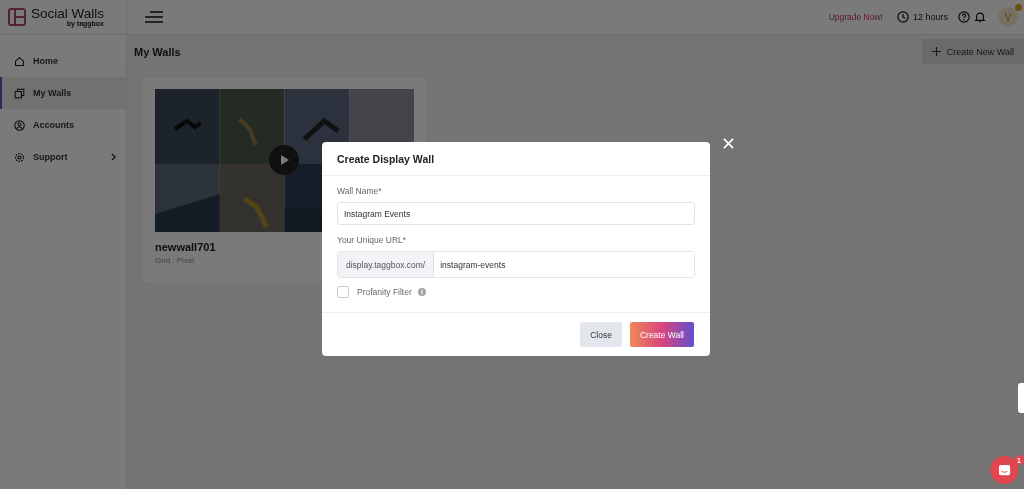  I want to click on profanity-checkbox, so click(343, 292).